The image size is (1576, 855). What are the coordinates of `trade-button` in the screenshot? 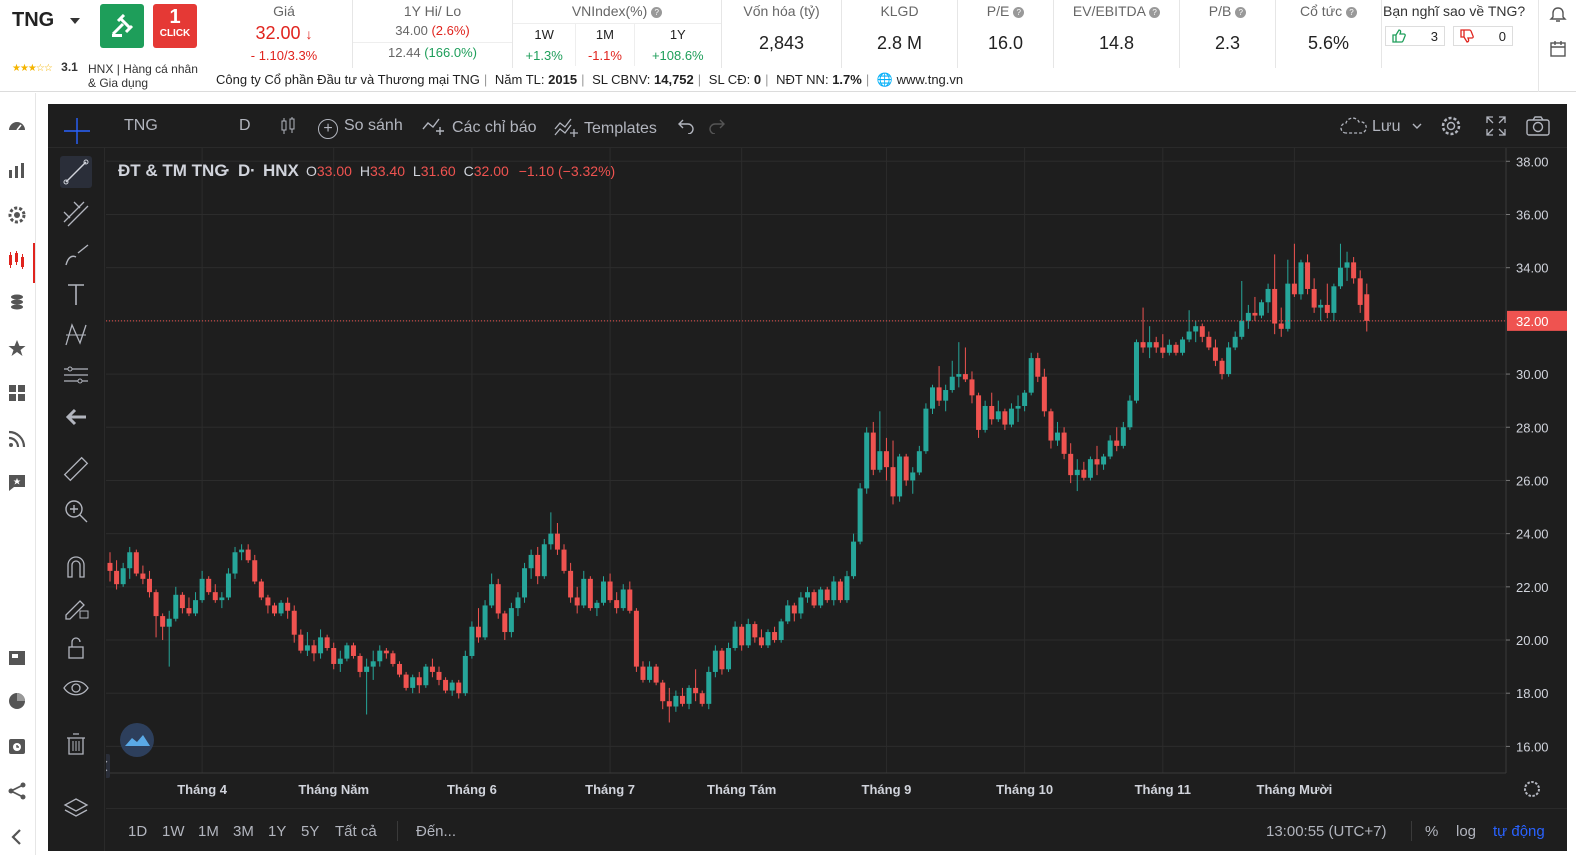 It's located at (122, 26).